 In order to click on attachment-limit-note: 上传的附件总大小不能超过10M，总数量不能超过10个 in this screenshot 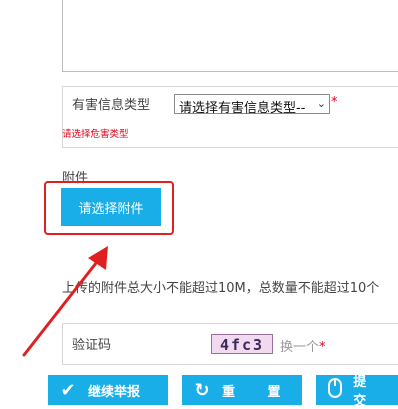, I will do `click(221, 288)`.